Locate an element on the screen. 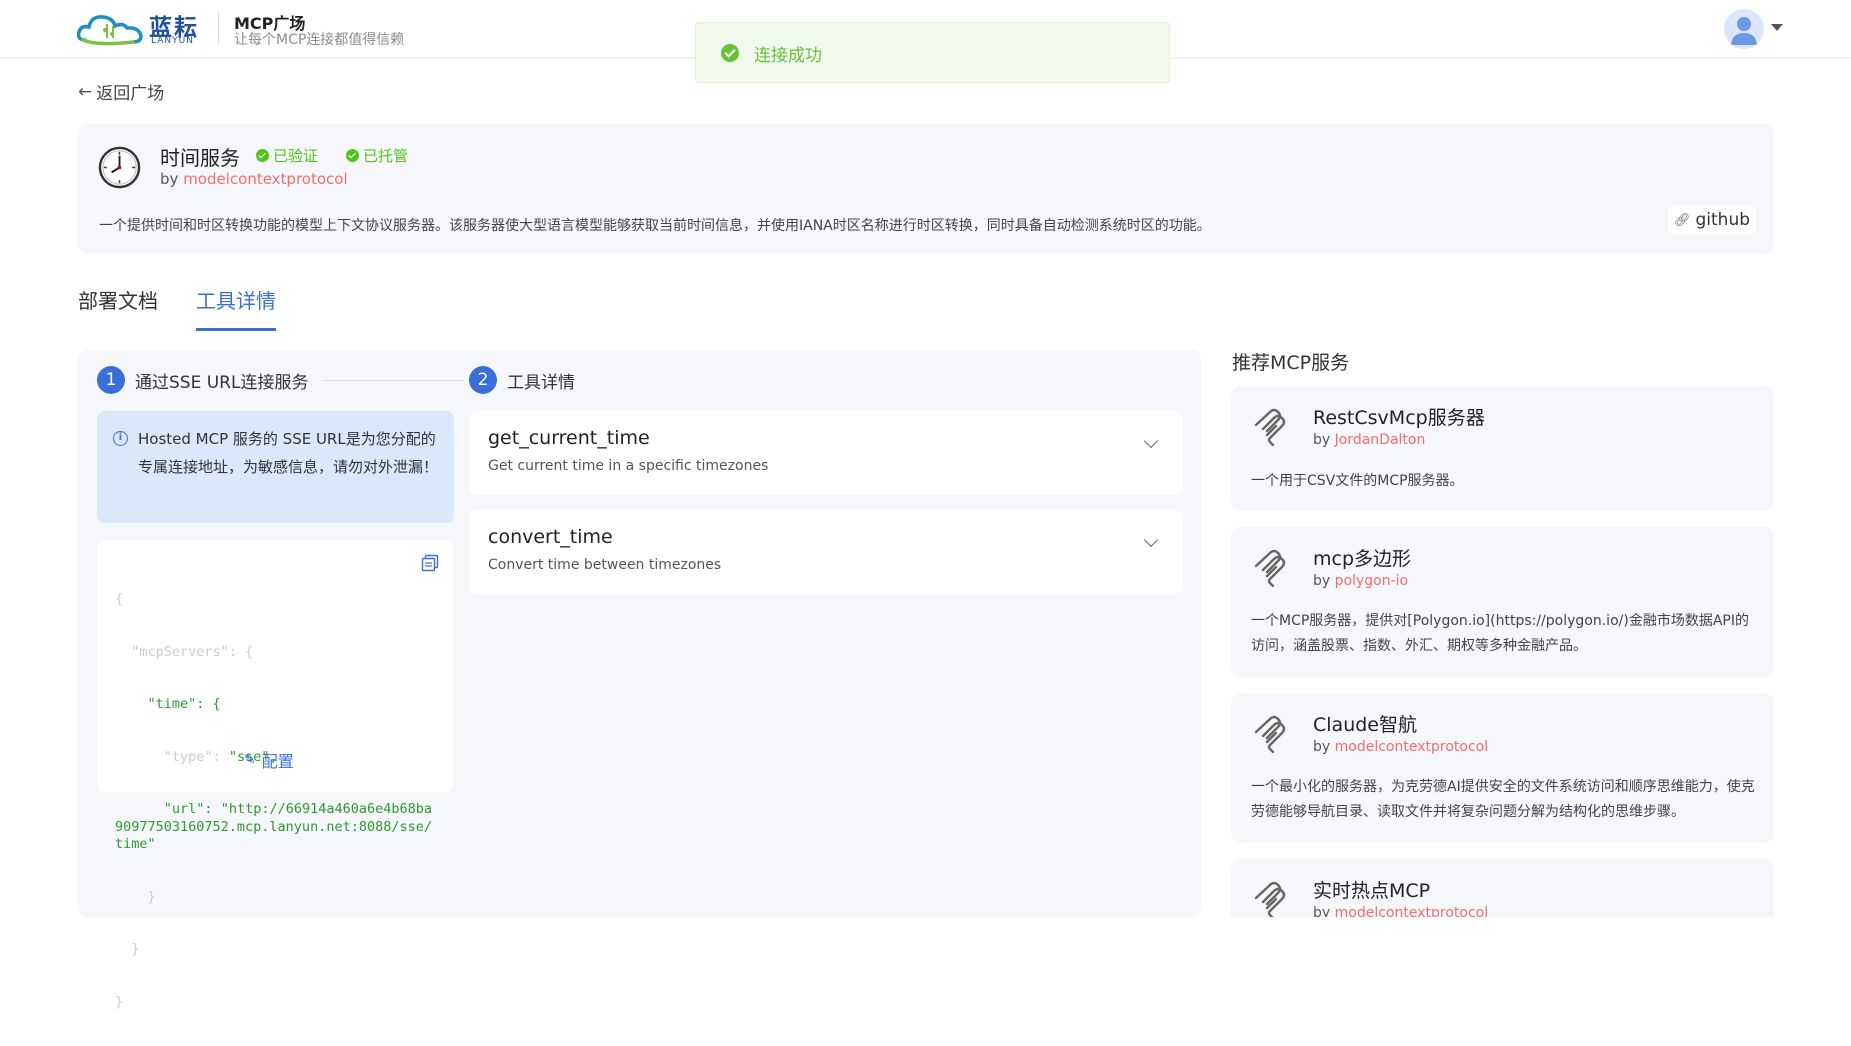  github-label: github is located at coordinates (1723, 220).